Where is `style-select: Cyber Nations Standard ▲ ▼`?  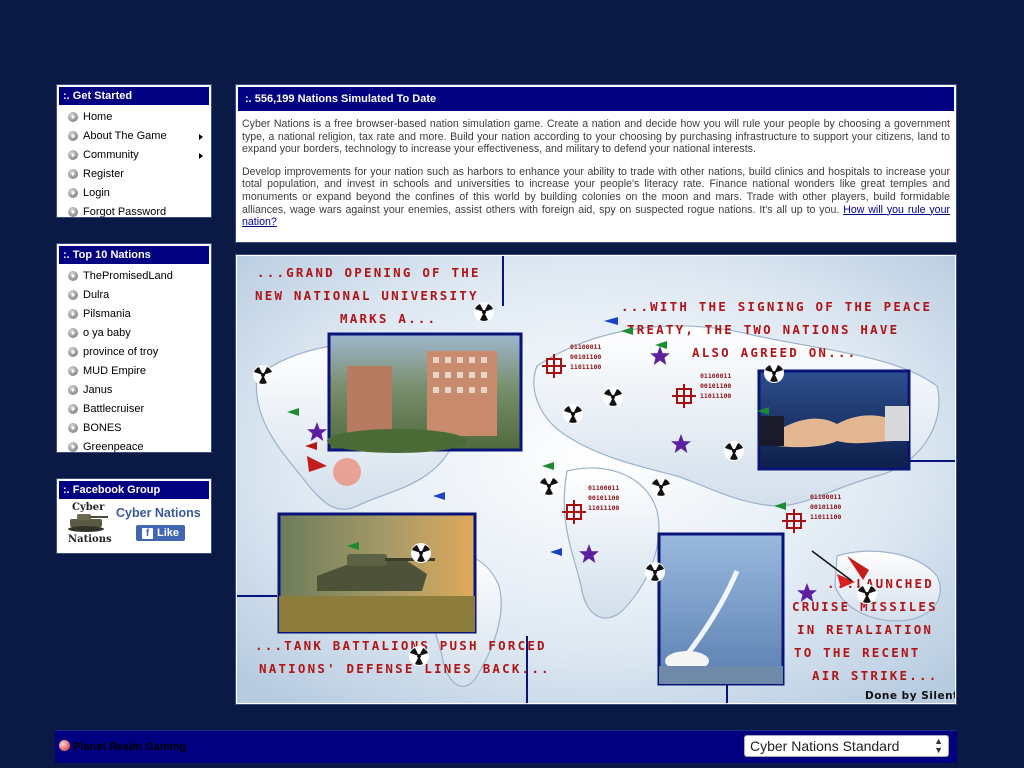
style-select: Cyber Nations Standard ▲ ▼ is located at coordinates (846, 746).